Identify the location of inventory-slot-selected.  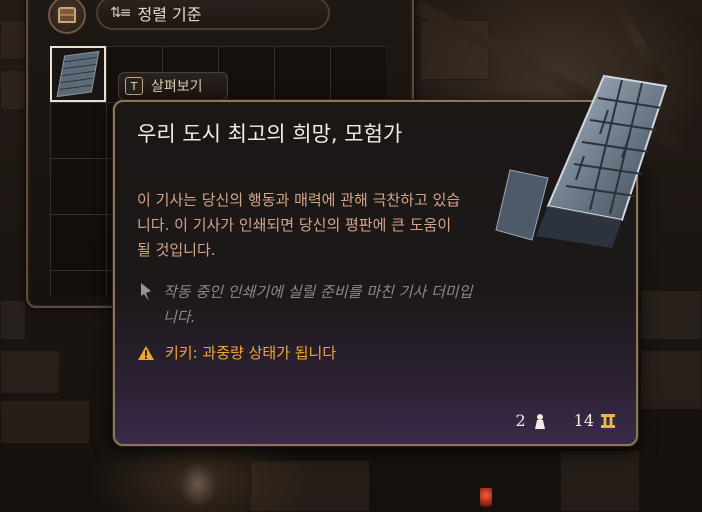
(78, 74).